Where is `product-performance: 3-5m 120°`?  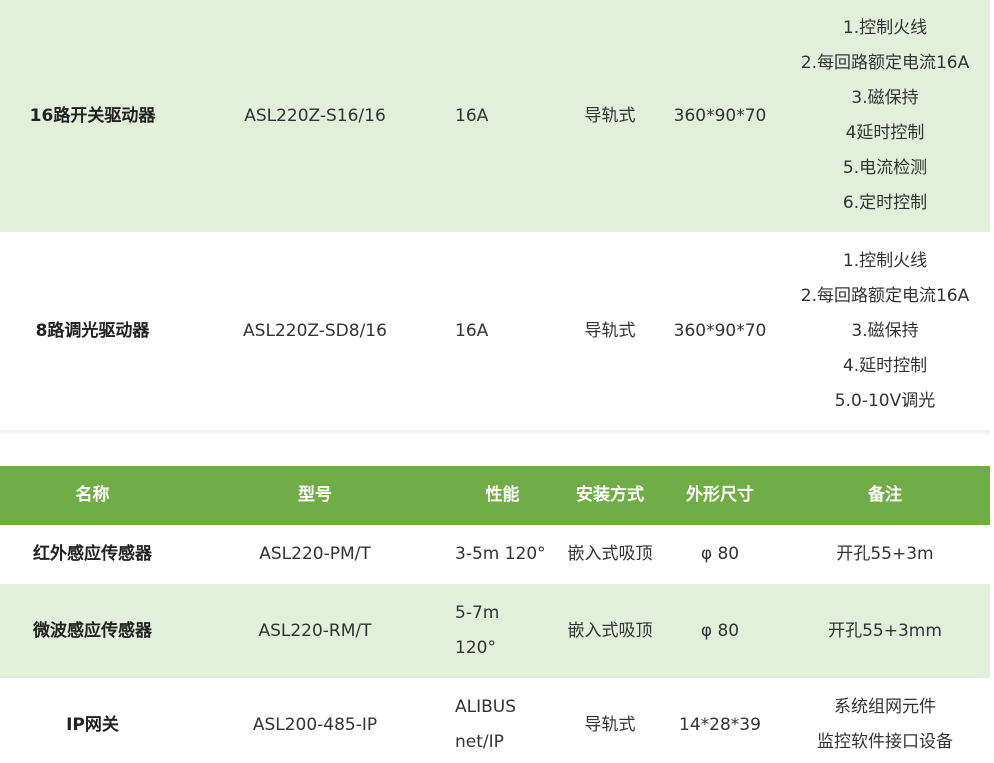 product-performance: 3-5m 120° is located at coordinates (502, 554).